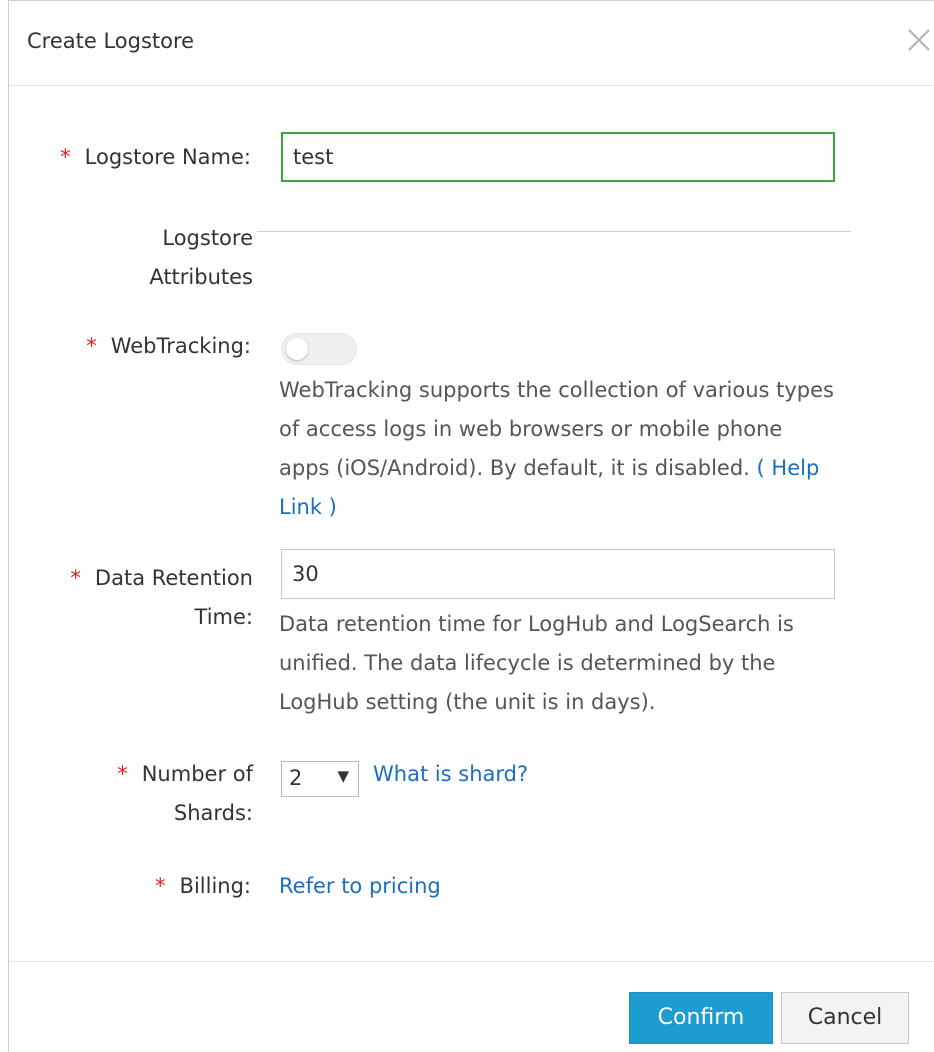  Describe the element at coordinates (320, 779) in the screenshot. I see `shards-select: 2 ▼` at that location.